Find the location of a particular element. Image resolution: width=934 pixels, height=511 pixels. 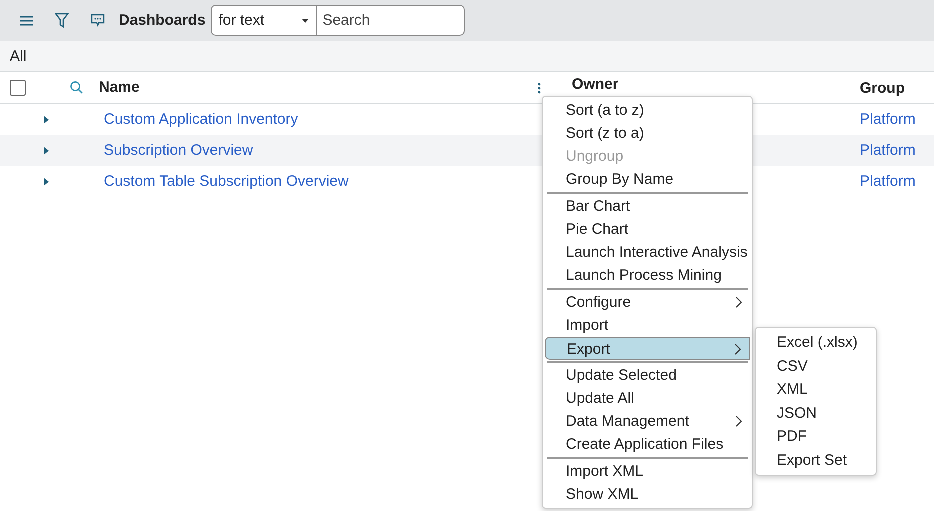

menu-item: XML is located at coordinates (816, 390).